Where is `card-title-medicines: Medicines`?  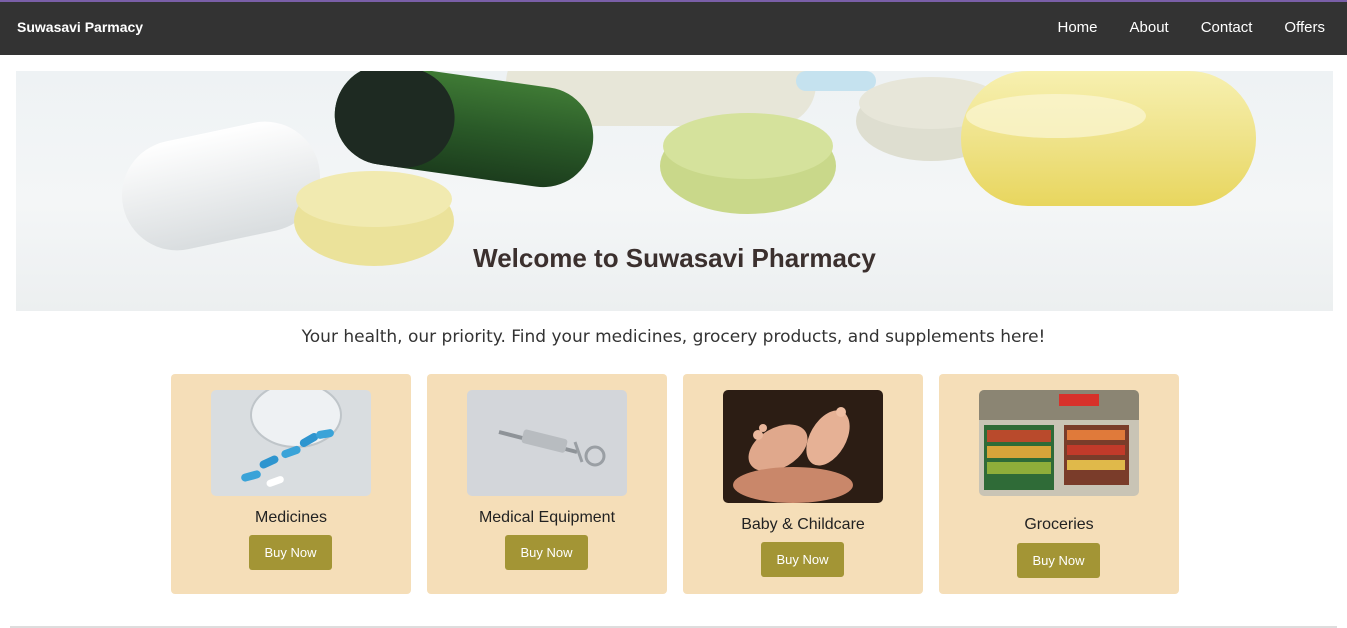 card-title-medicines: Medicines is located at coordinates (291, 517).